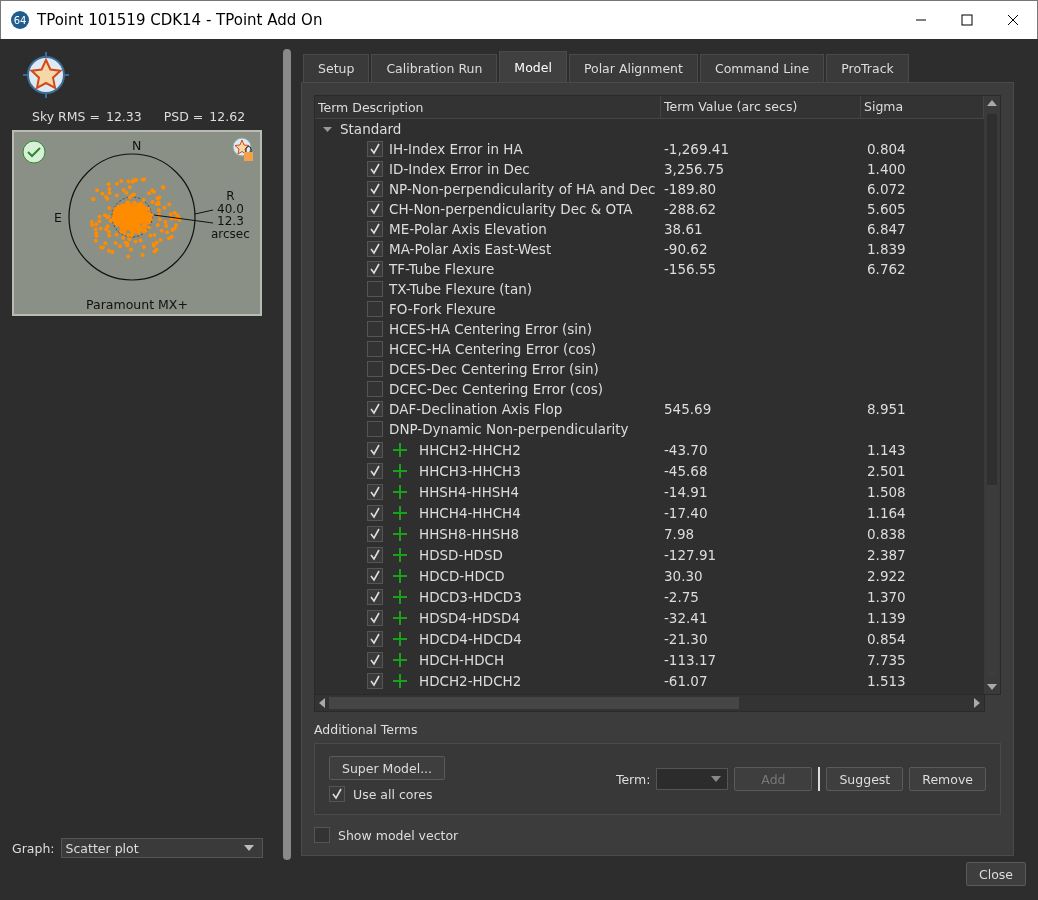 The width and height of the screenshot is (1038, 900). I want to click on close-button: Close, so click(995, 874).